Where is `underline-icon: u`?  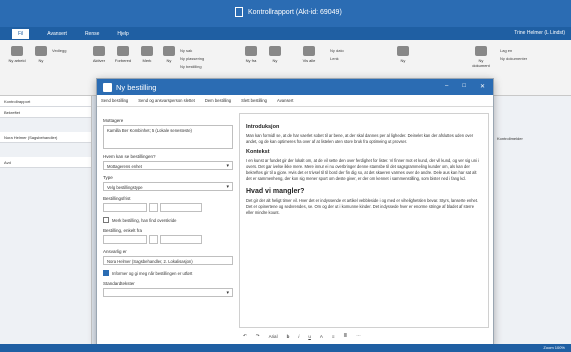
underline-icon: u is located at coordinates (309, 336).